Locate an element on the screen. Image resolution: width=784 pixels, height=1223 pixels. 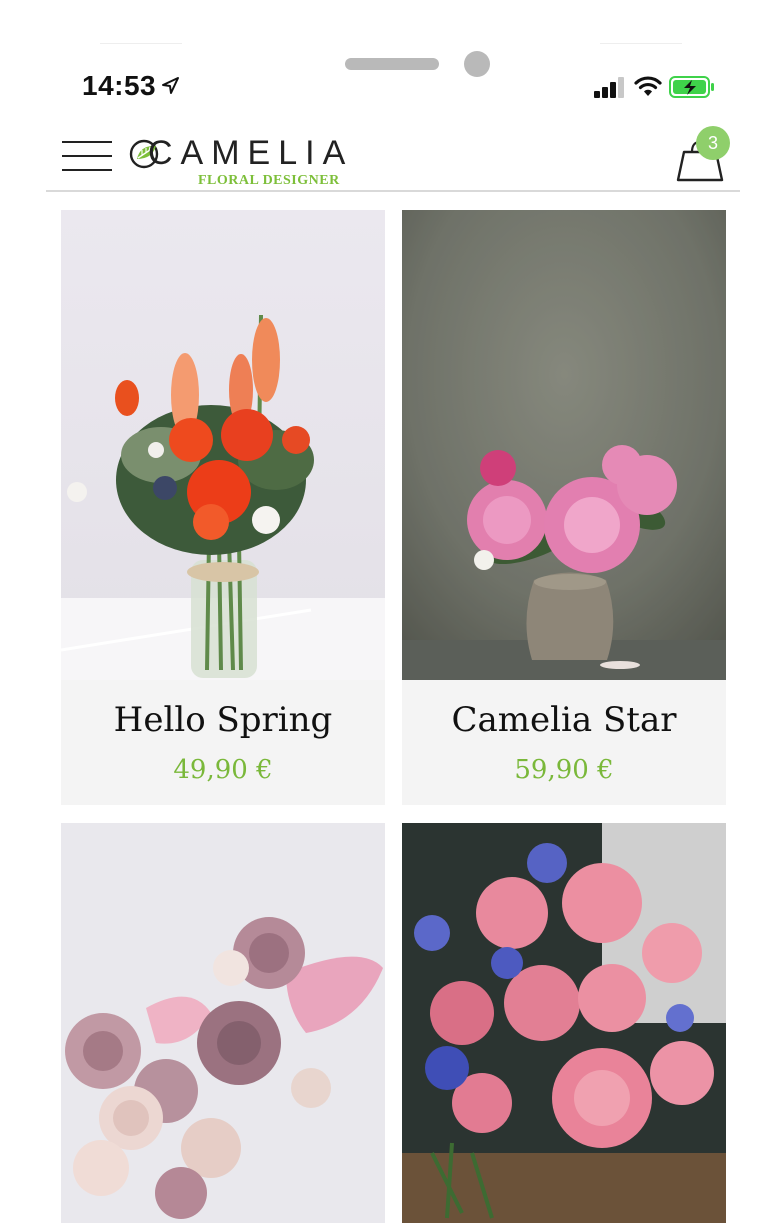
cart-count-badge: 3 is located at coordinates (713, 143).